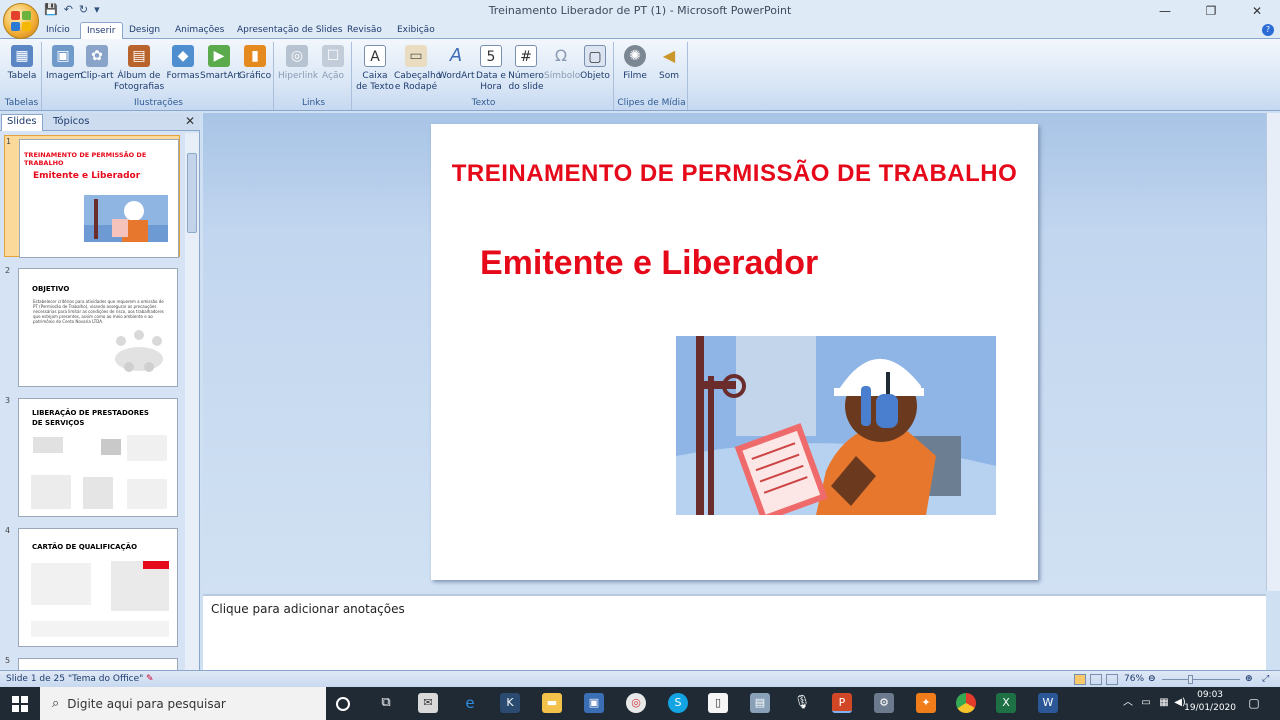  What do you see at coordinates (1165, 11) in the screenshot?
I see `minimize-button: —` at bounding box center [1165, 11].